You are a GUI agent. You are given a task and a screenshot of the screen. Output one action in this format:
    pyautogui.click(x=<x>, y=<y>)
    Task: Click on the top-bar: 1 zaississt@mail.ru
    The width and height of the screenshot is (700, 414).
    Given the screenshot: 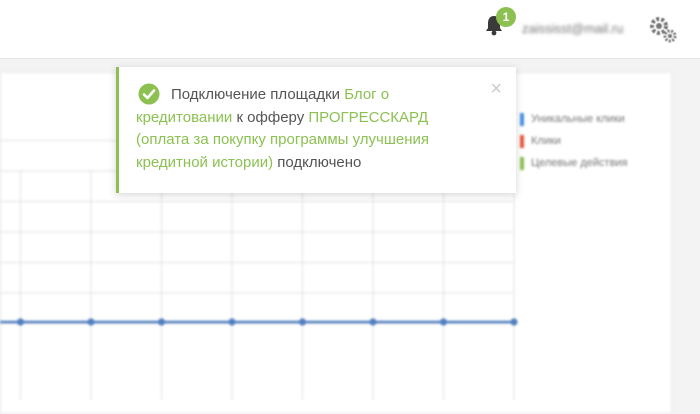 What is the action you would take?
    pyautogui.click(x=350, y=29)
    